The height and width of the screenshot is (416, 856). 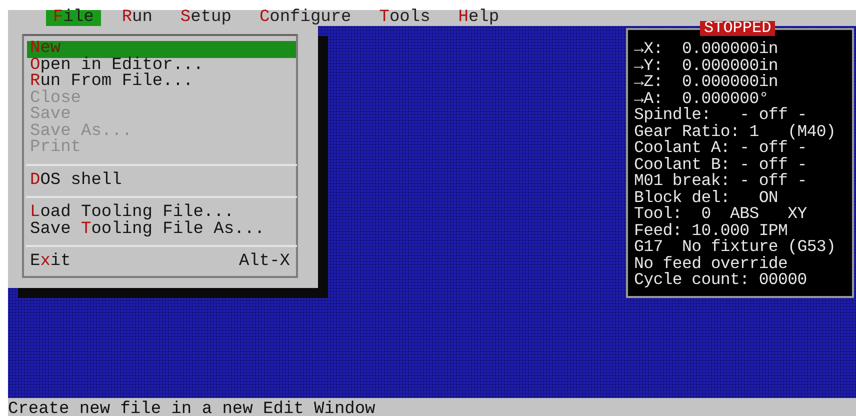 I want to click on status-line: G17 No fixture (G53), so click(x=735, y=247).